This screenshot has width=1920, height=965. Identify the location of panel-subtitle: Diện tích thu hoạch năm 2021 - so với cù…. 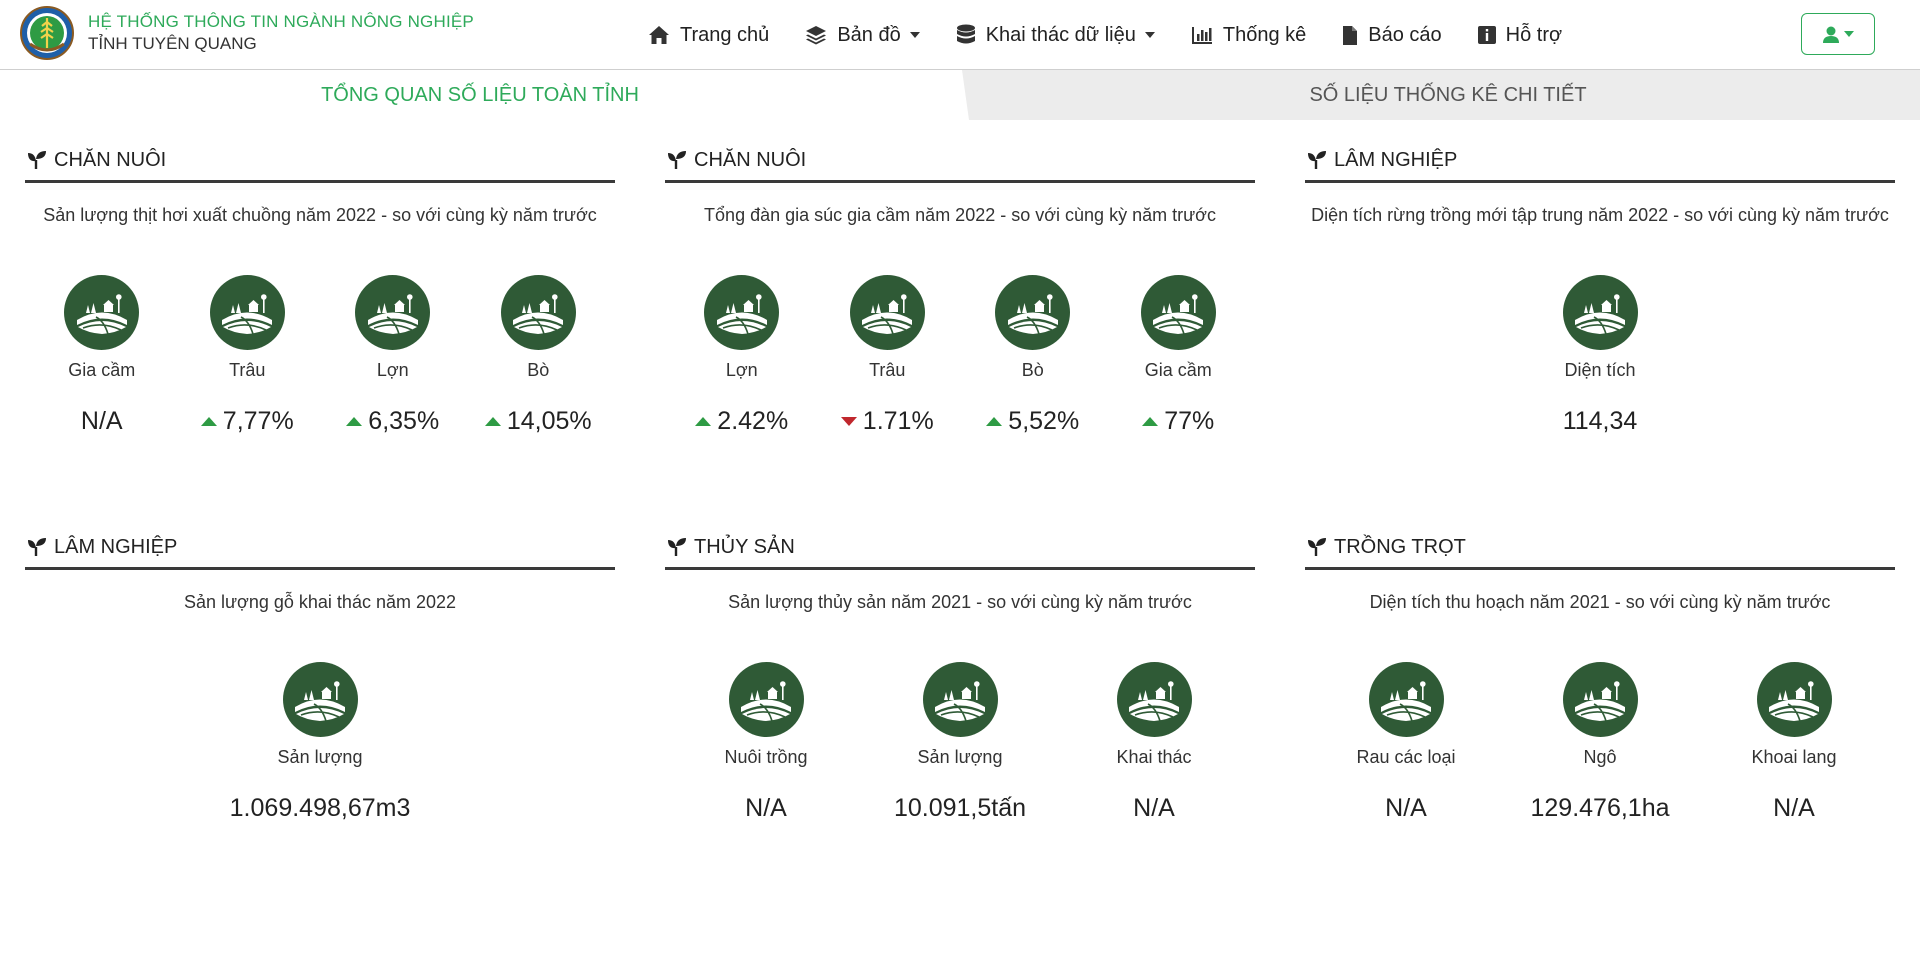
(1600, 602).